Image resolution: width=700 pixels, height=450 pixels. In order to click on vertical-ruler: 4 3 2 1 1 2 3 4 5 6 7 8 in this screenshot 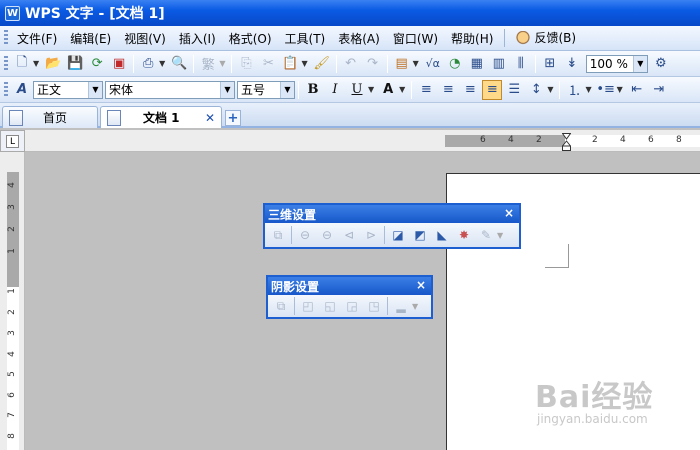, I will do `click(12, 301)`.